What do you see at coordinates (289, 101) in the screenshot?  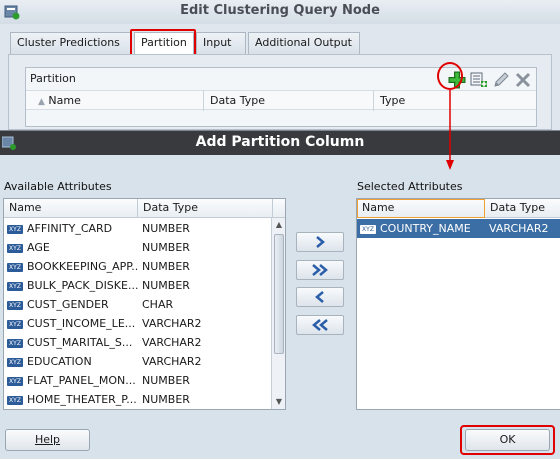 I see `header-data-type: Data Type` at bounding box center [289, 101].